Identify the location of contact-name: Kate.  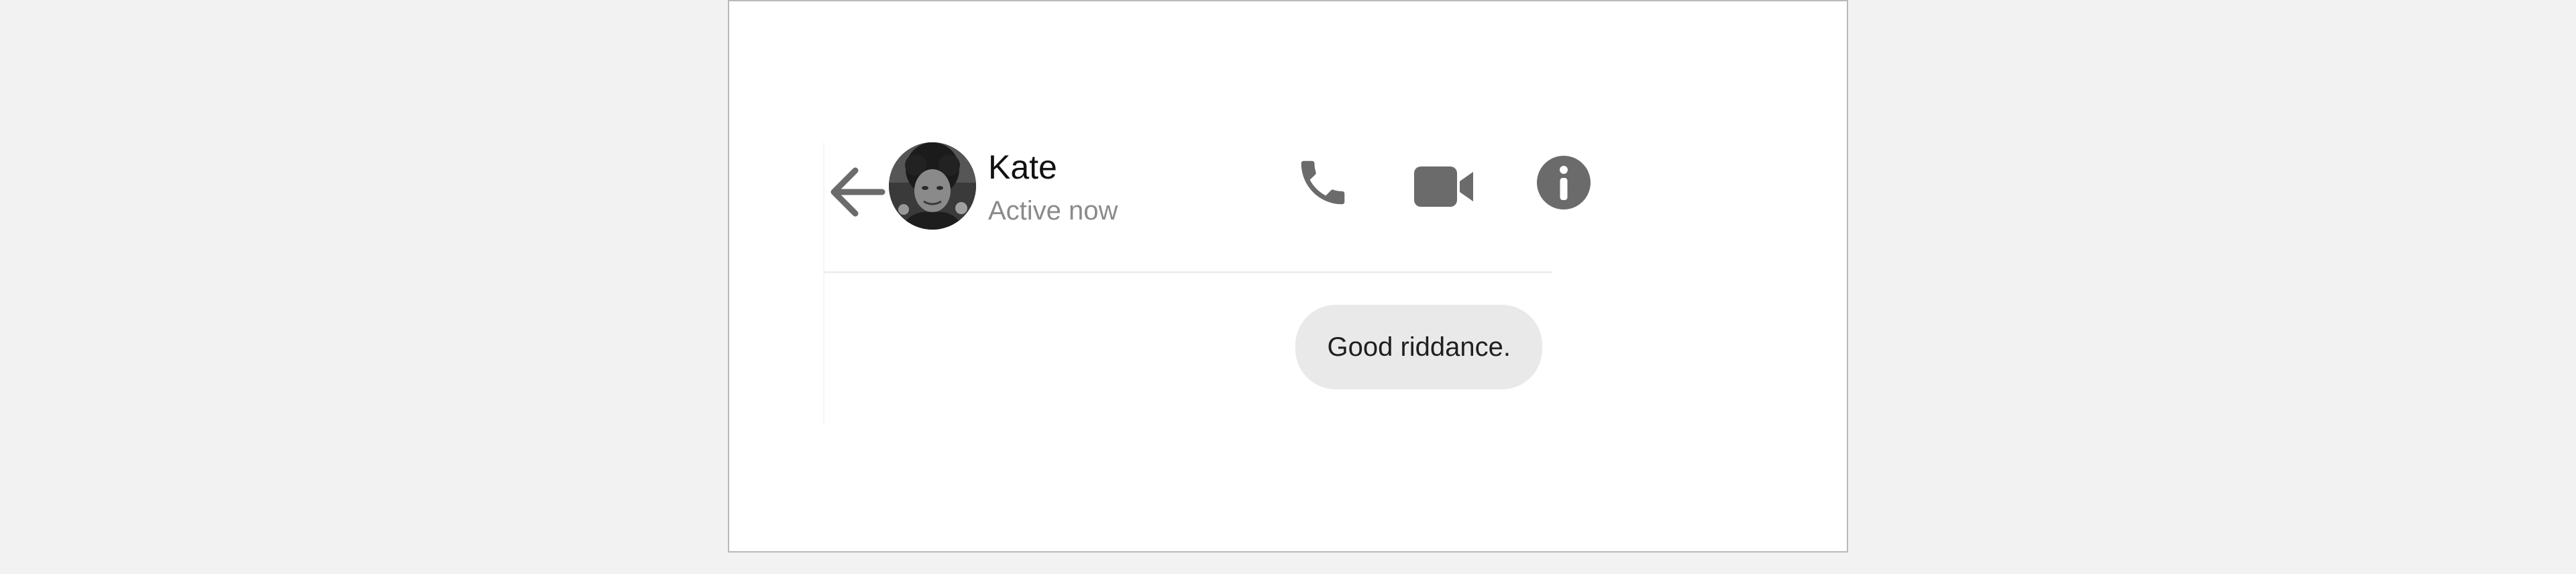
(1022, 167).